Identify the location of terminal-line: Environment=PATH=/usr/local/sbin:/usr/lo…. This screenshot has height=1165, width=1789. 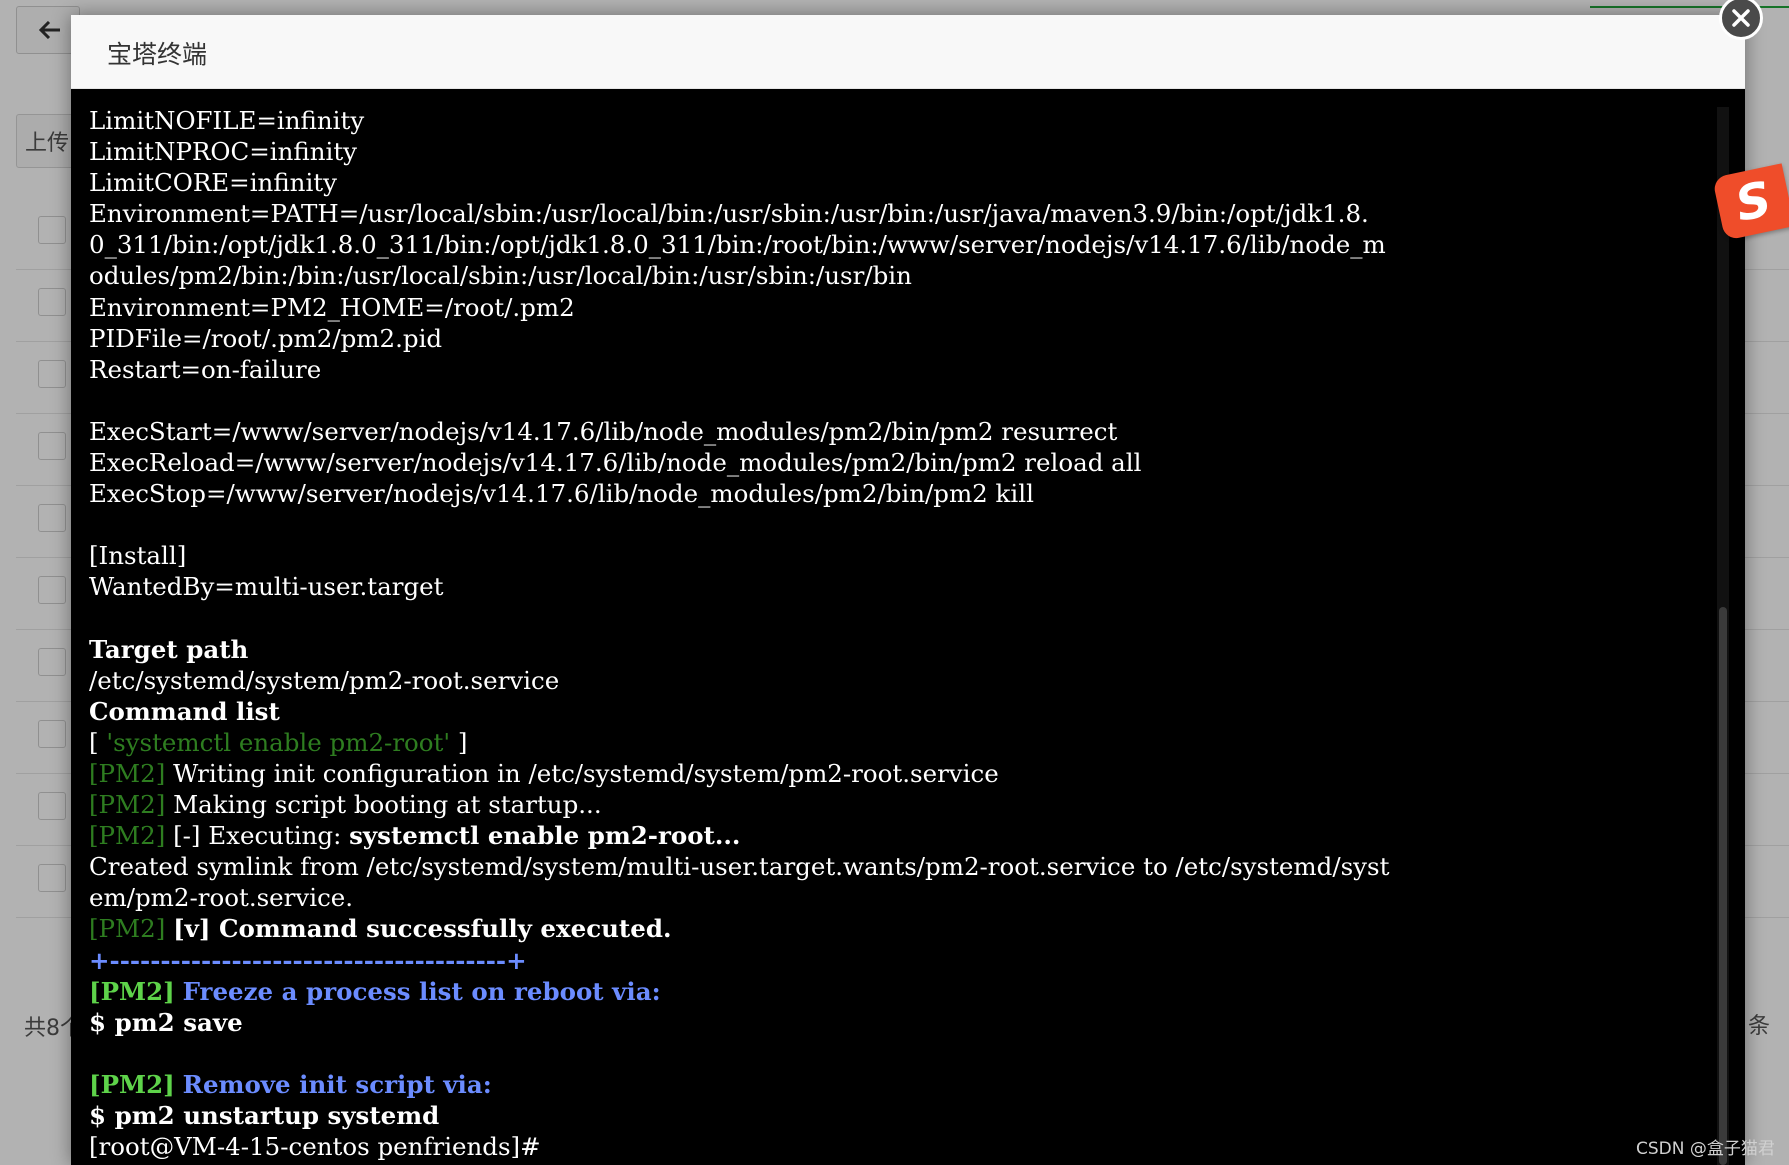
(897, 213).